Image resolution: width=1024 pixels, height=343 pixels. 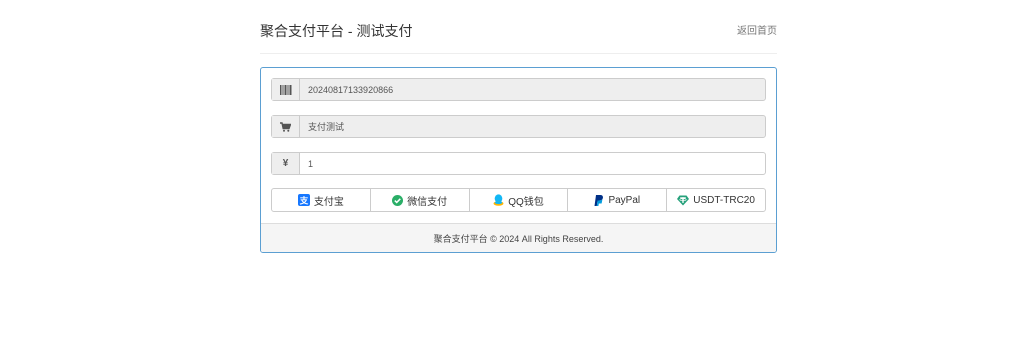 I want to click on back-home-link: 返回首页, so click(x=757, y=32).